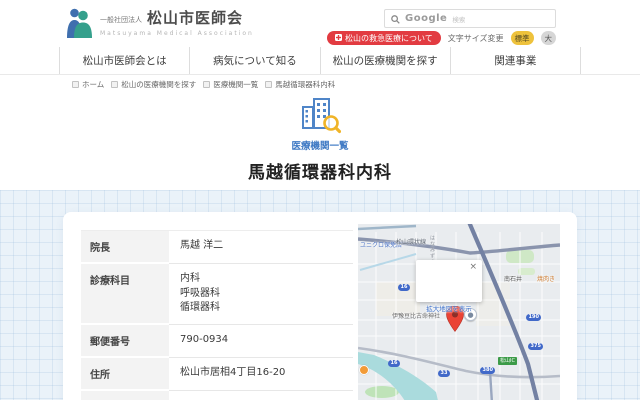  Describe the element at coordinates (449, 308) in the screenshot. I see `view-larger-map-link: 拡大地図を表示` at that location.